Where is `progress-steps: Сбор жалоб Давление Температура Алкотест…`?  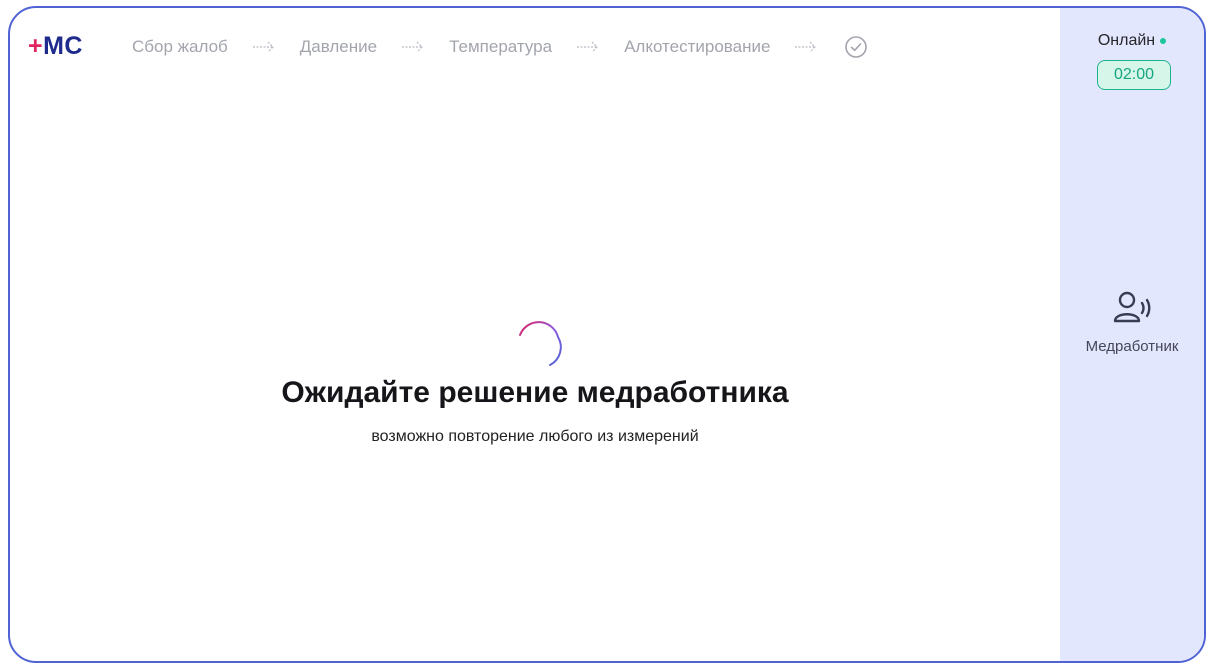 progress-steps: Сбор жалоб Давление Температура Алкотест… is located at coordinates (500, 47).